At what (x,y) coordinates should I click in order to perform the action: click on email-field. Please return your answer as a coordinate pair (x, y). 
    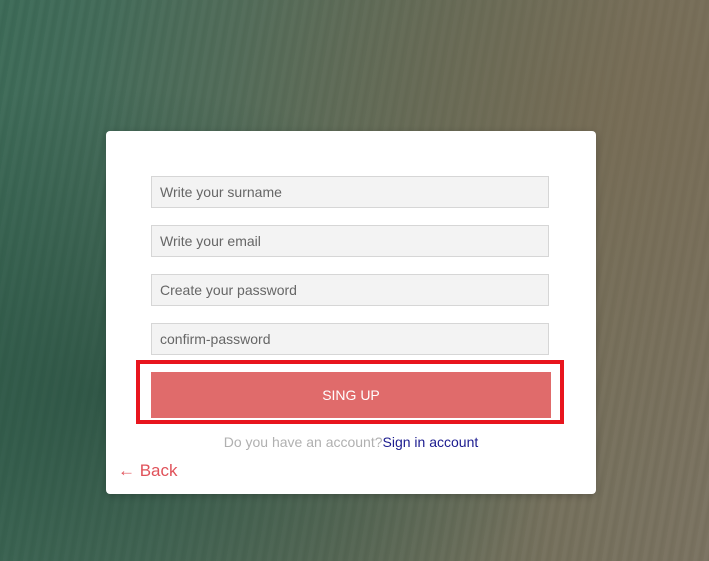
    Looking at the image, I should click on (350, 241).